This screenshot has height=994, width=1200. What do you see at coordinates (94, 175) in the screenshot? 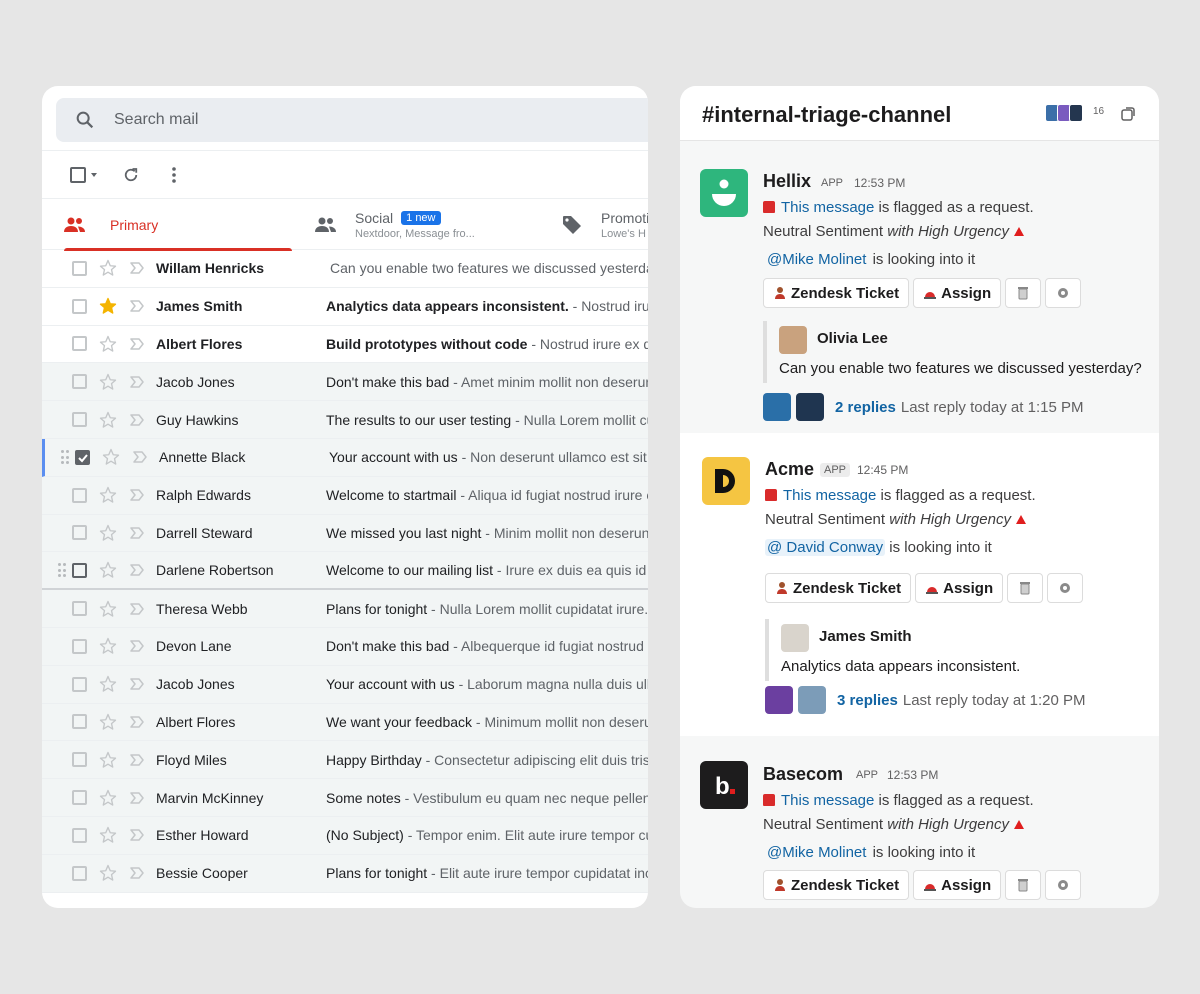
I see `chevron-down-icon` at bounding box center [94, 175].